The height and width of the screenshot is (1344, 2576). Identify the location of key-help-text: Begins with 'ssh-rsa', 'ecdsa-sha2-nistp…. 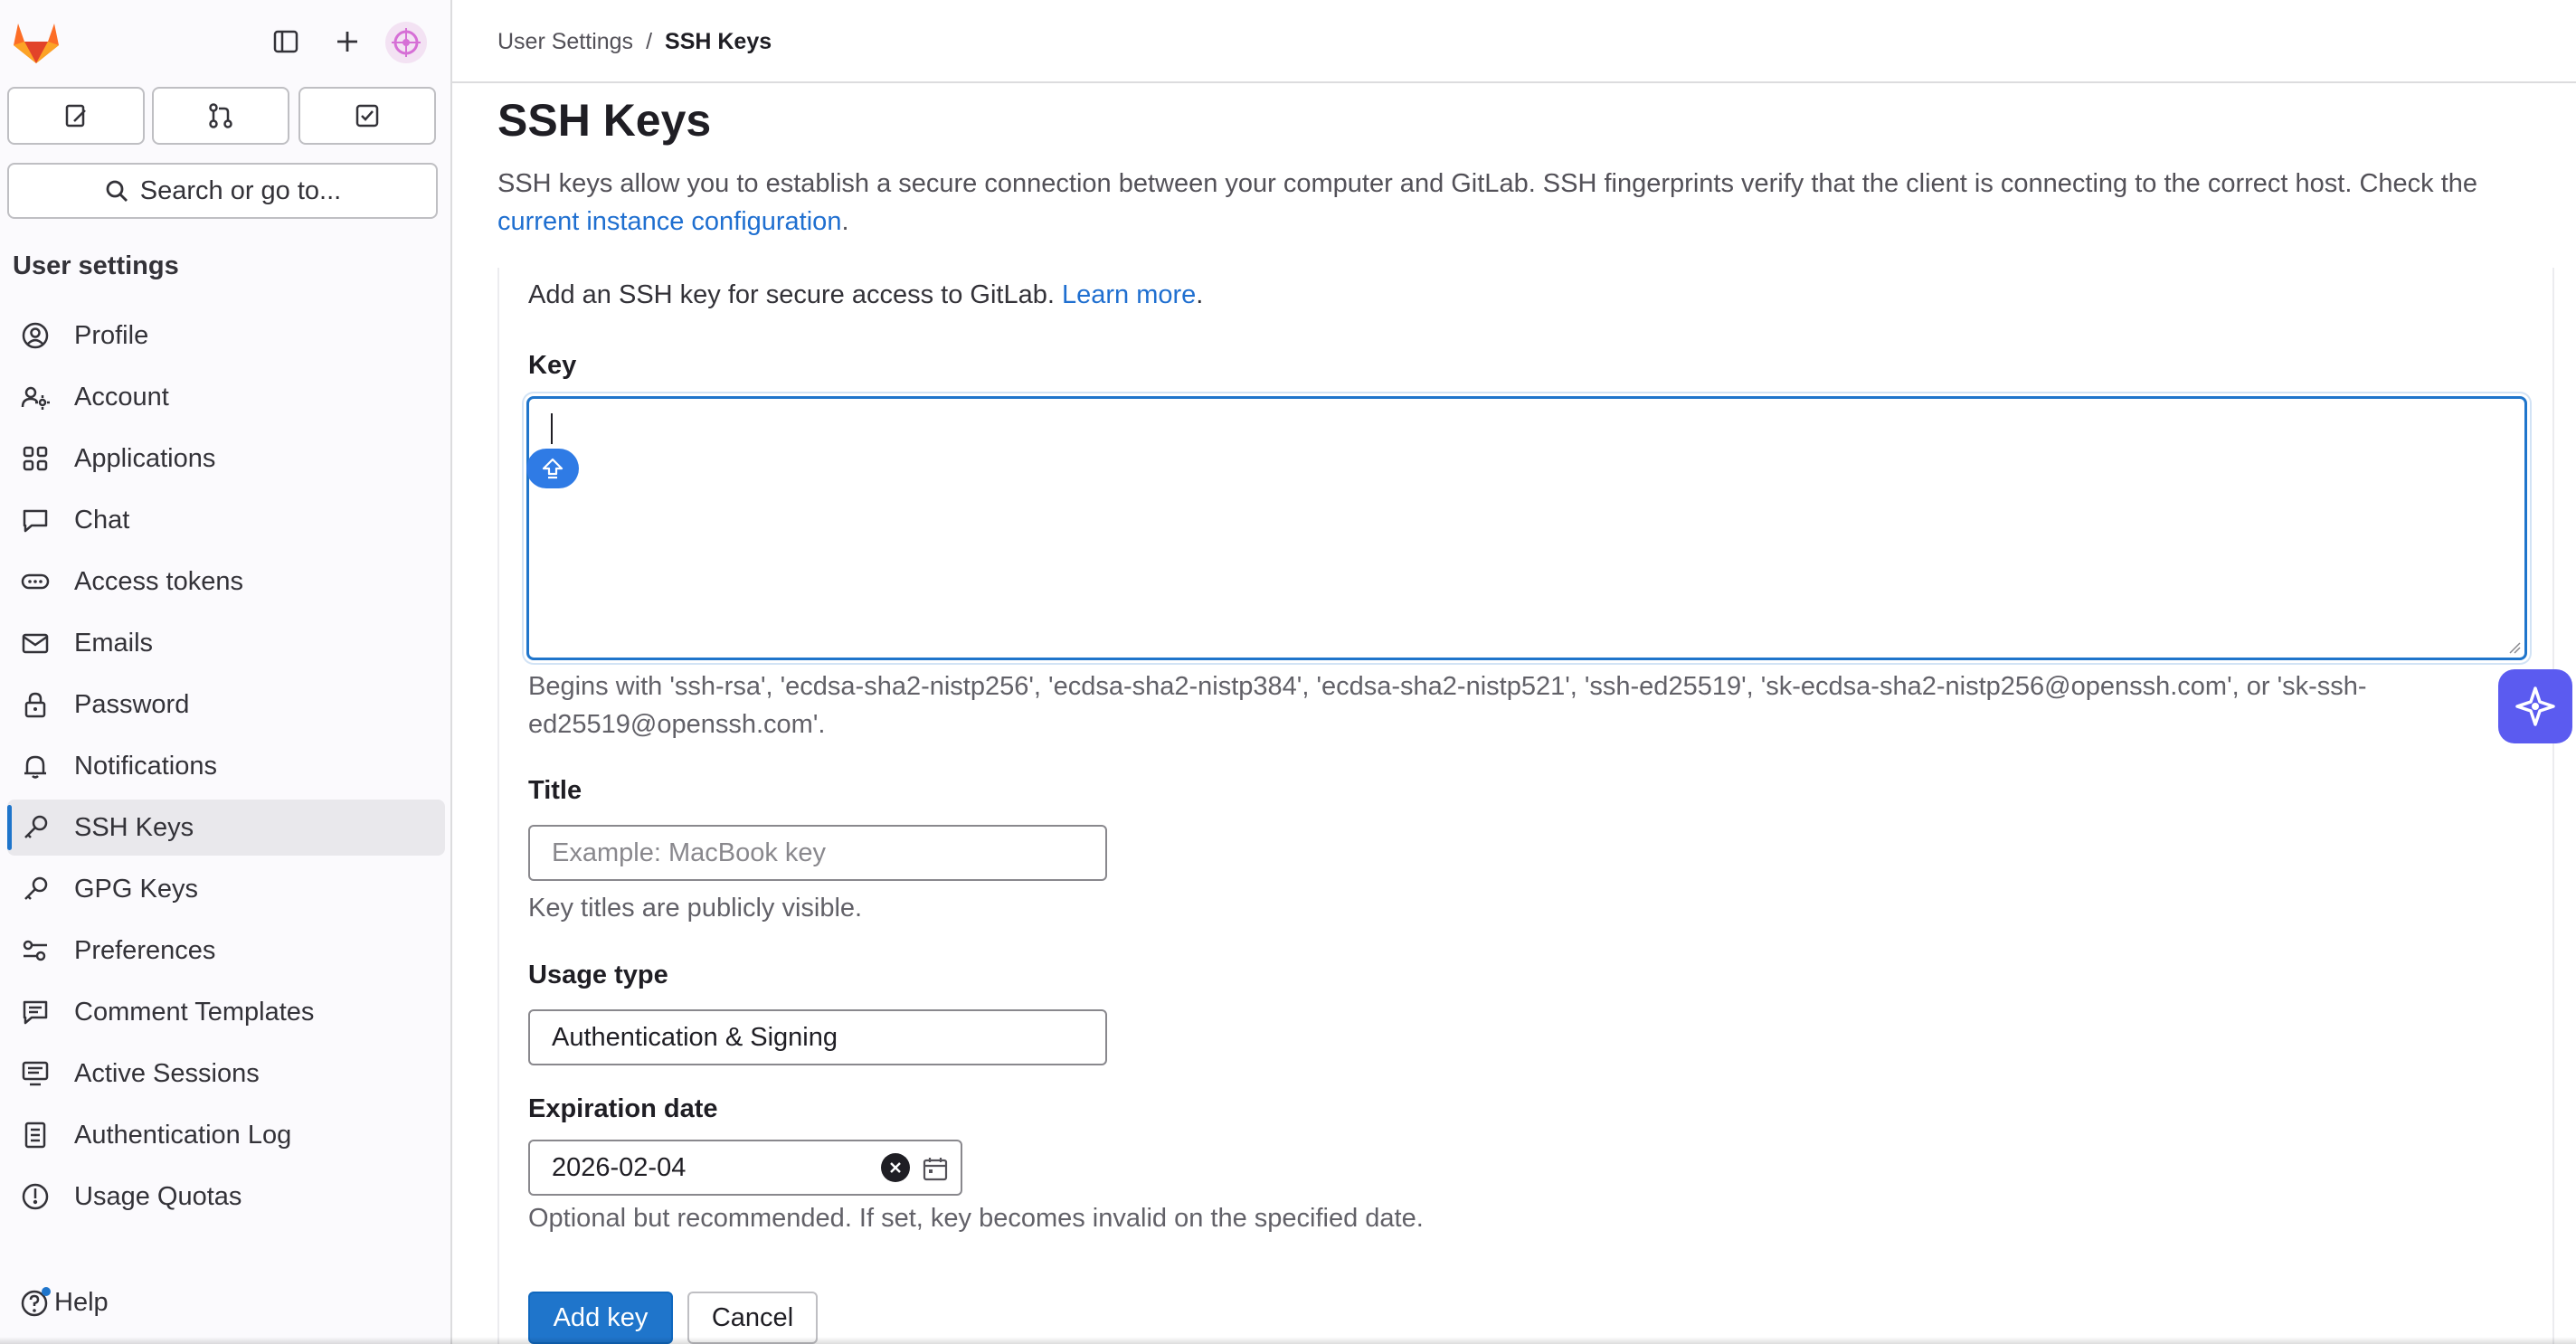
(1447, 705).